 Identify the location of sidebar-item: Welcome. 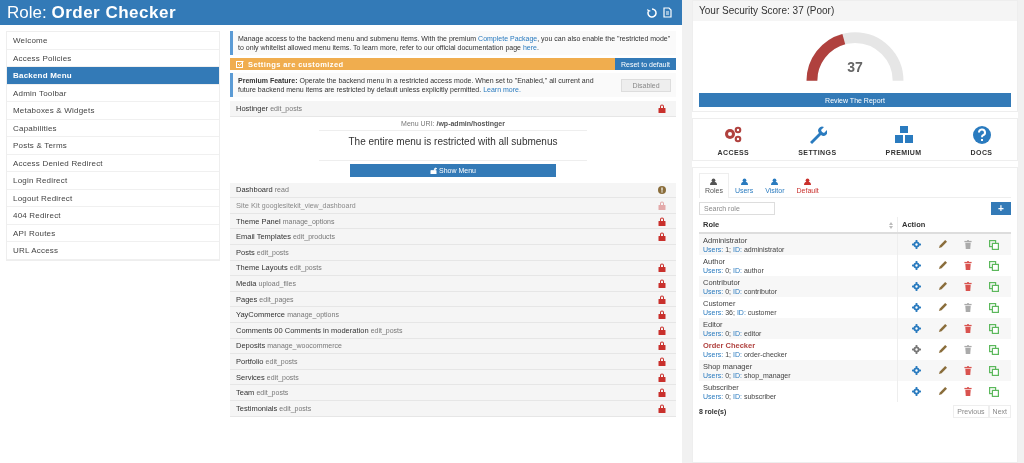
(113, 41).